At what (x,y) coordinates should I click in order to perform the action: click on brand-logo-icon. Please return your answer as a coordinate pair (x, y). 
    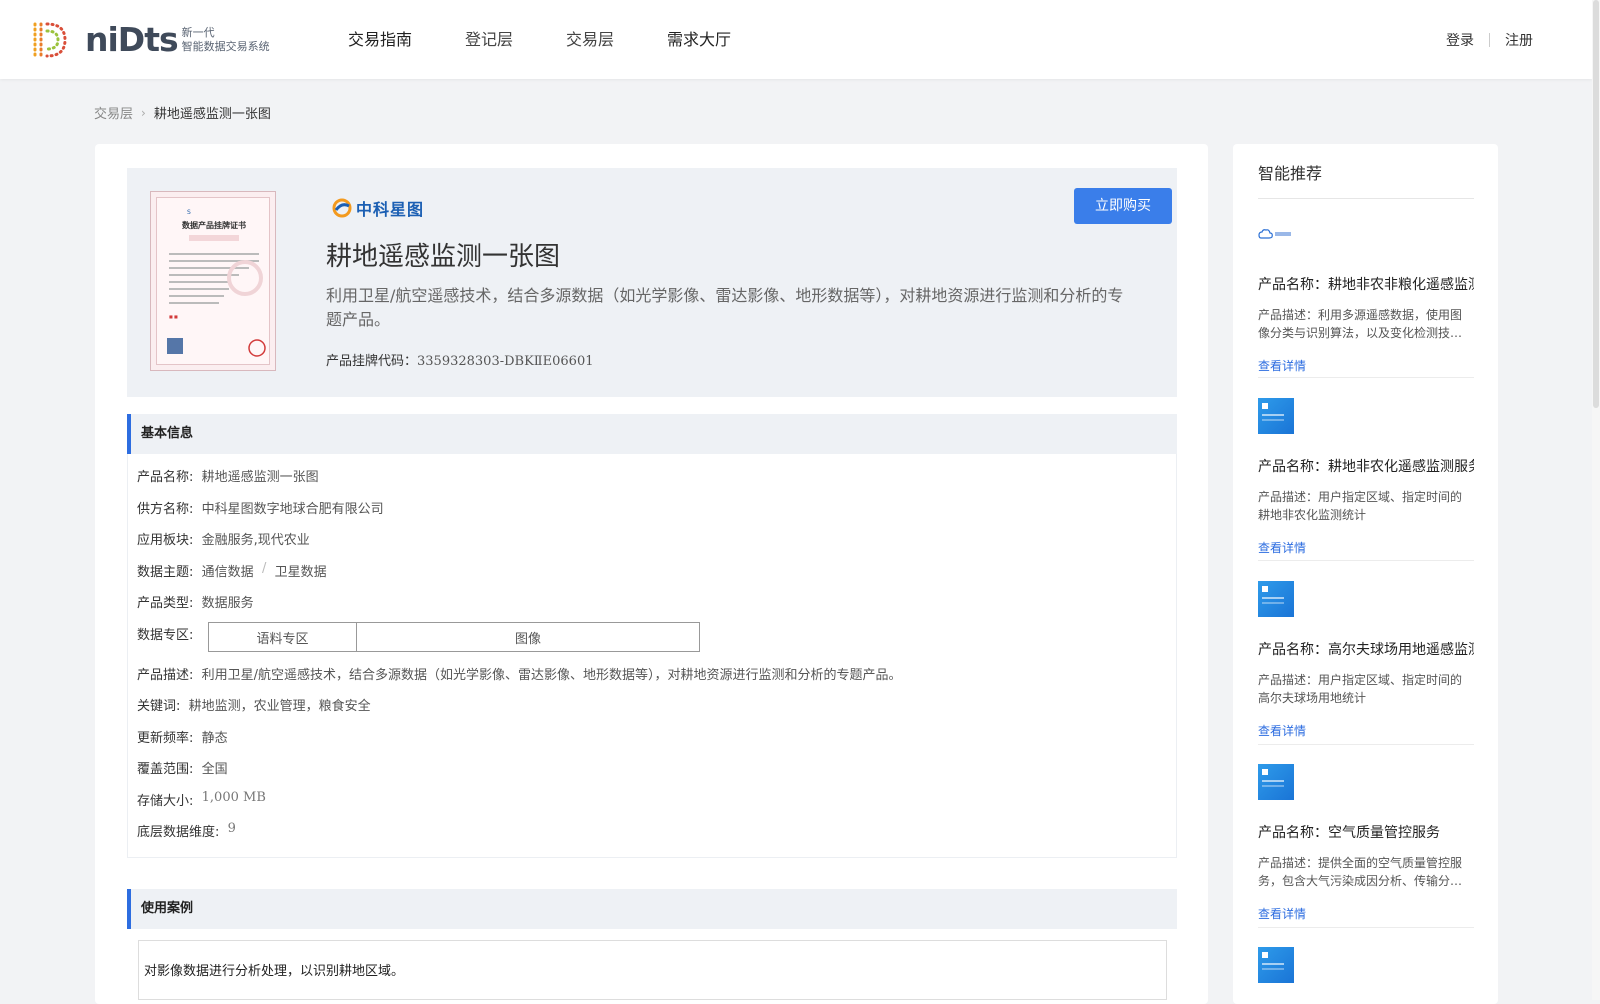
    Looking at the image, I should click on (342, 208).